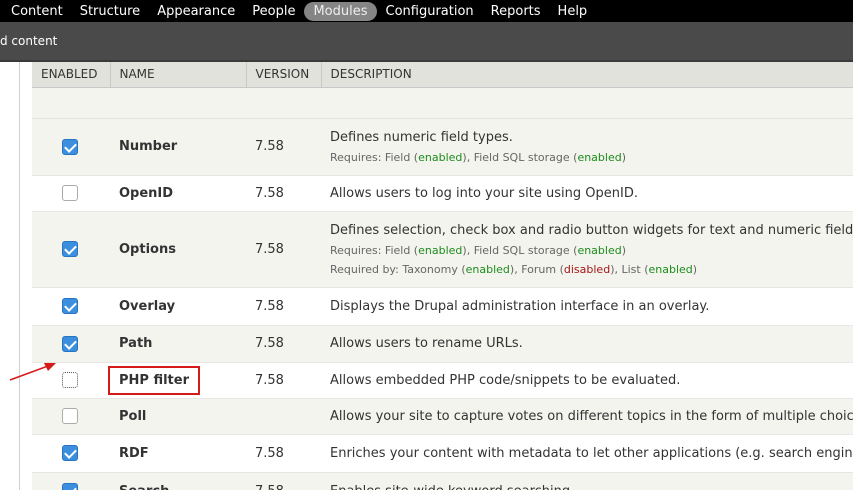 This screenshot has width=853, height=490. What do you see at coordinates (178, 306) in the screenshot?
I see `name-cell: Overlay` at bounding box center [178, 306].